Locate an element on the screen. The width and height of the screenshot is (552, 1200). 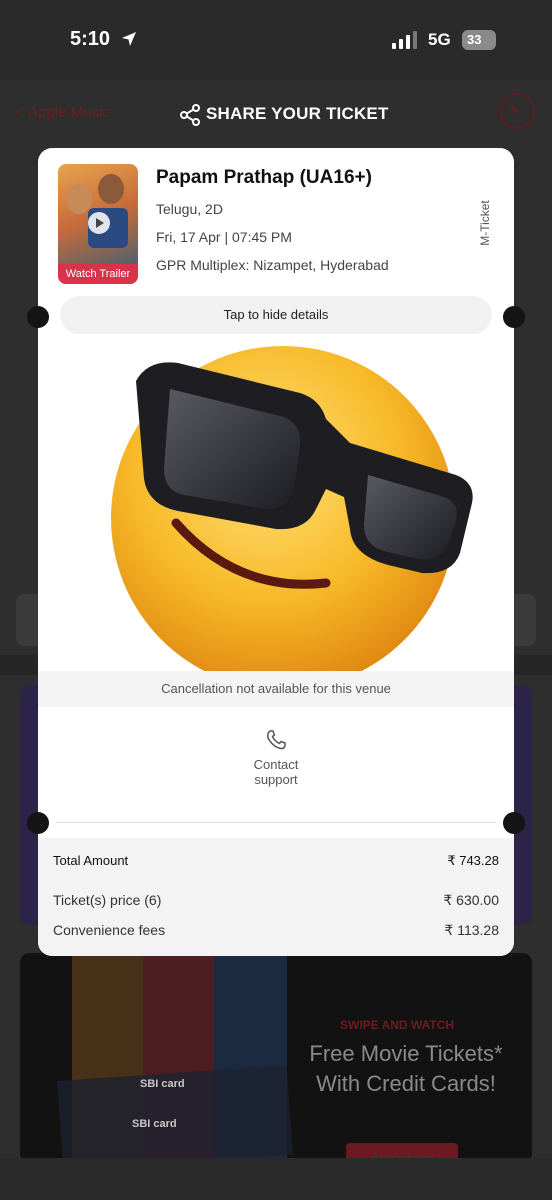
contact-support-button: Contact support is located at coordinates (276, 772).